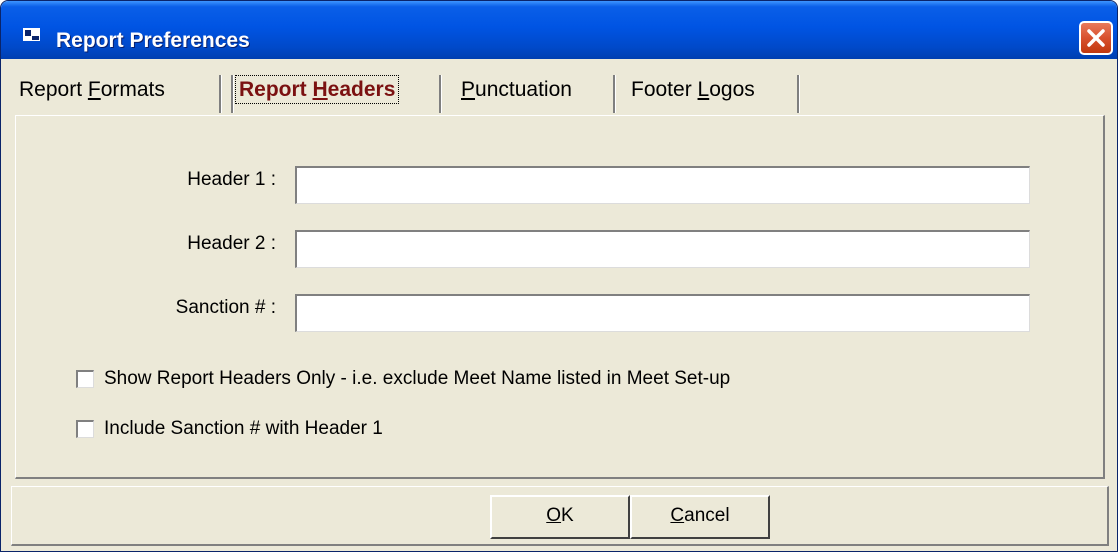 The image size is (1118, 552). I want to click on button-mnemonic: O, so click(554, 515).